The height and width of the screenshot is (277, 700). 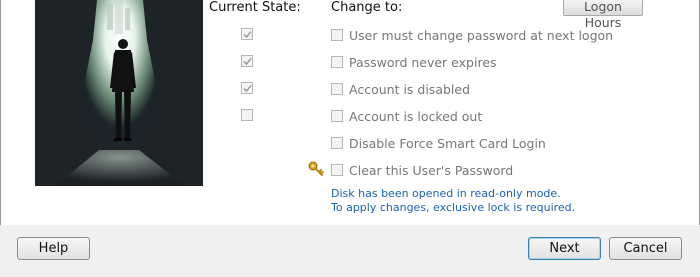 I want to click on current-state-heading: Current State:, so click(x=255, y=7).